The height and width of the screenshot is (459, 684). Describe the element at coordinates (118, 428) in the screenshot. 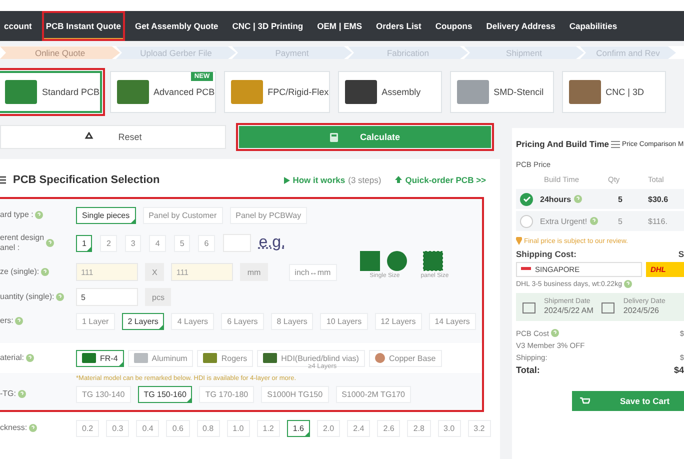

I see `option-button: 0.3` at that location.